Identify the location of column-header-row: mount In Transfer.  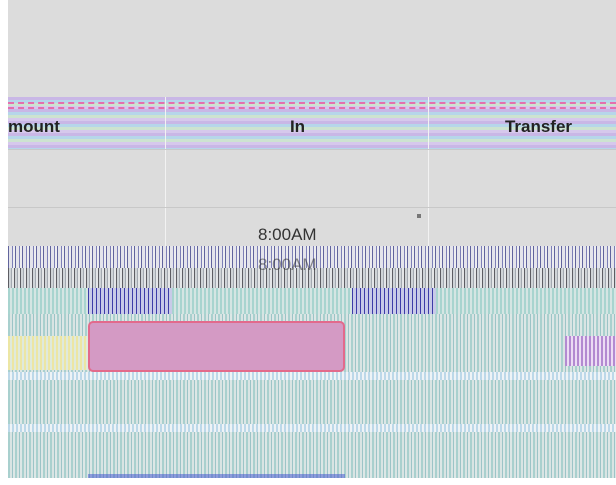
(312, 127).